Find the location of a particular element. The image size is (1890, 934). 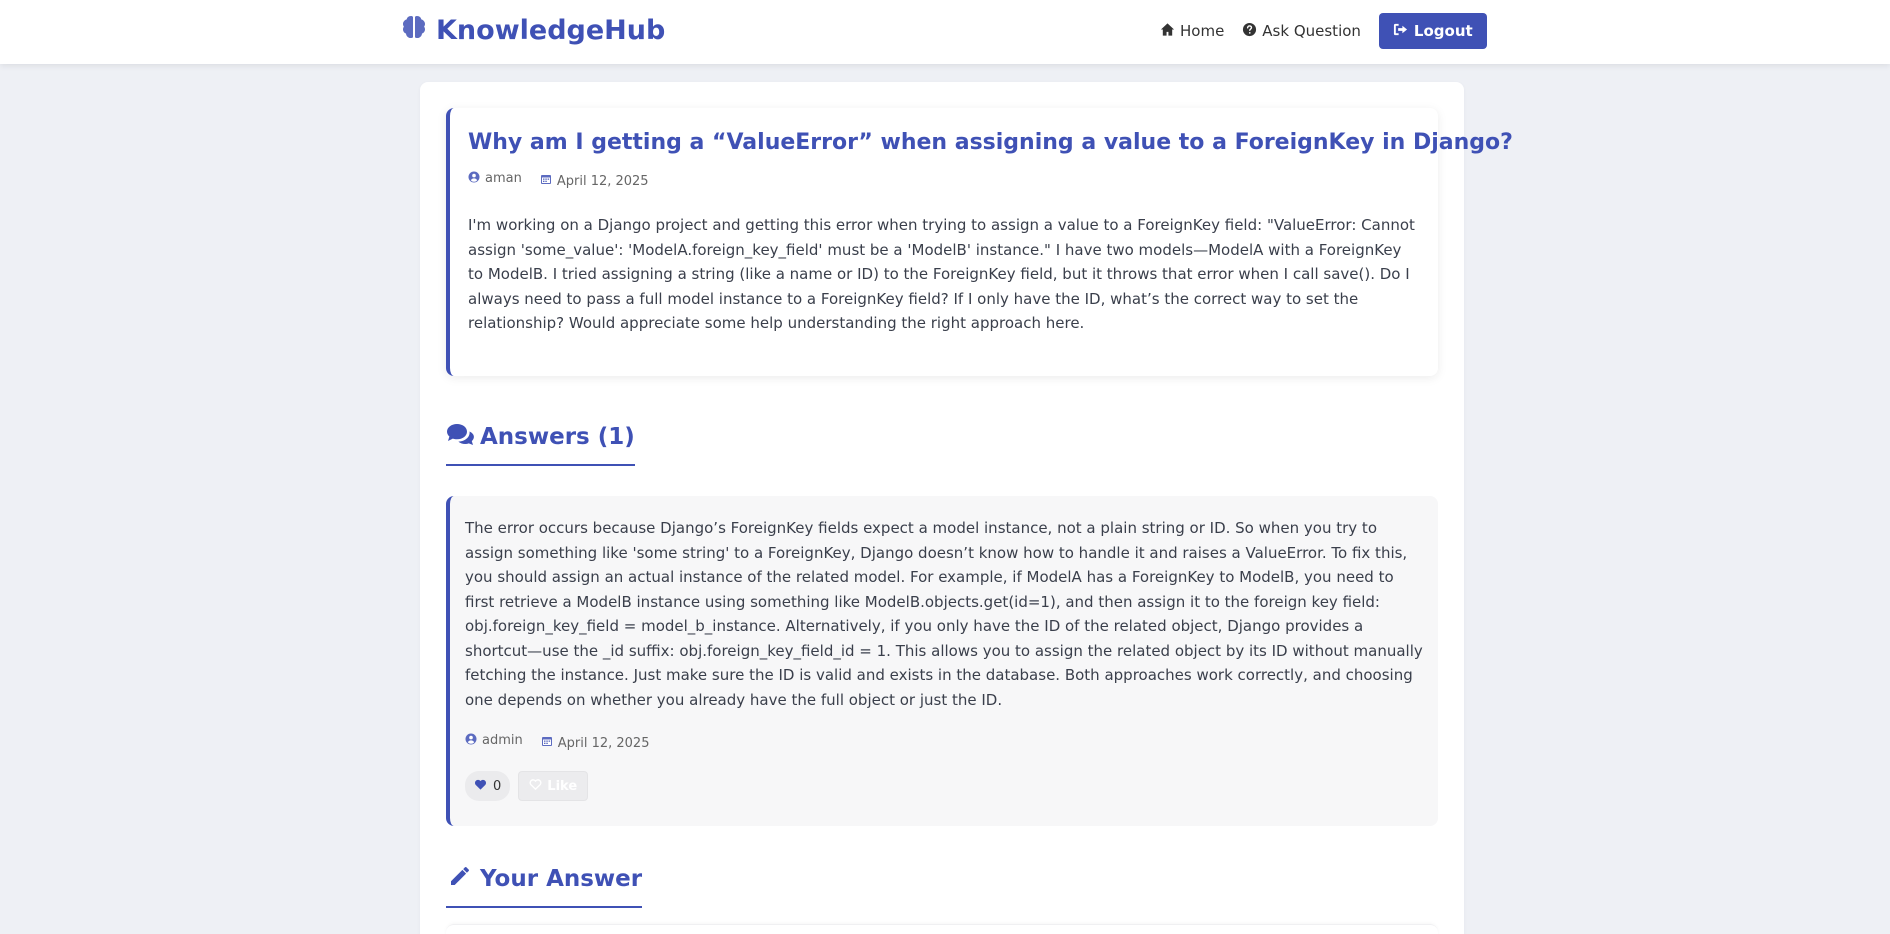

heart-icon is located at coordinates (480, 786).